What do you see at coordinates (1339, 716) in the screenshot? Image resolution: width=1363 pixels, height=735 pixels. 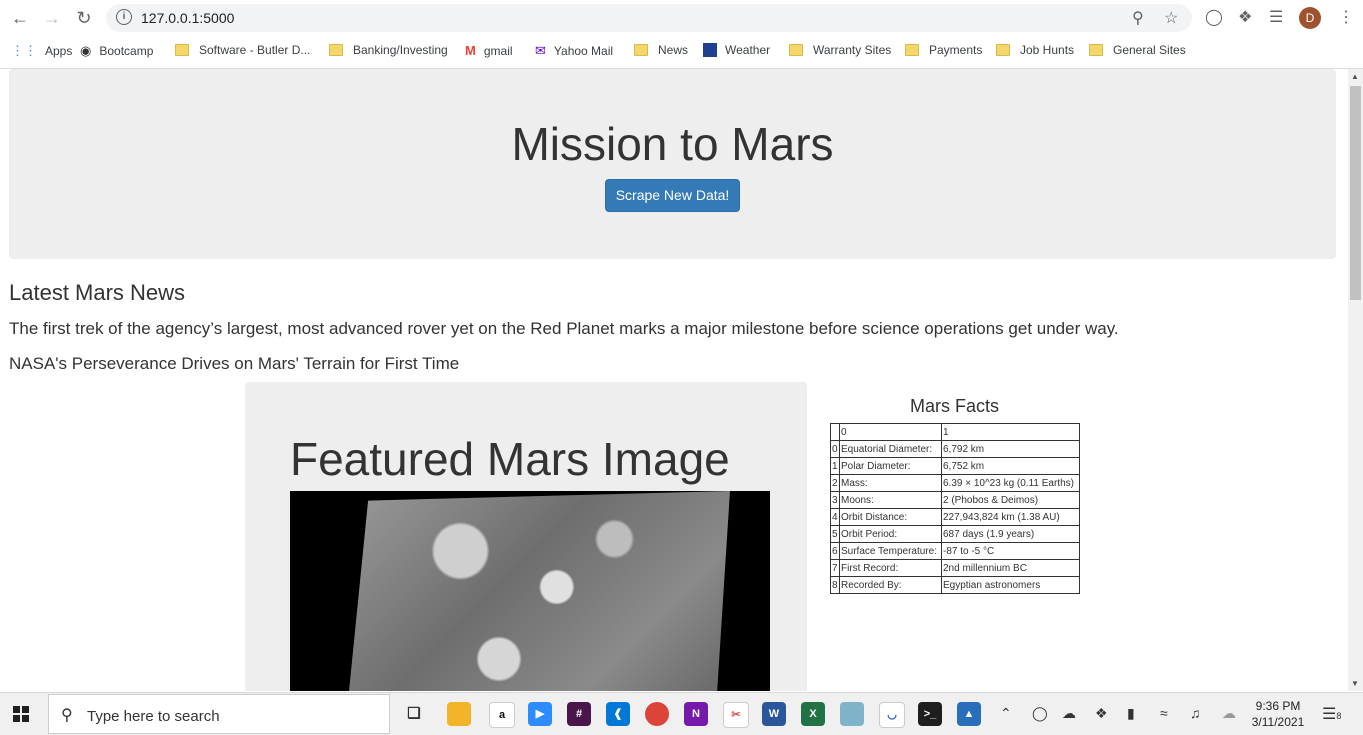 I see `notification-count: 8` at bounding box center [1339, 716].